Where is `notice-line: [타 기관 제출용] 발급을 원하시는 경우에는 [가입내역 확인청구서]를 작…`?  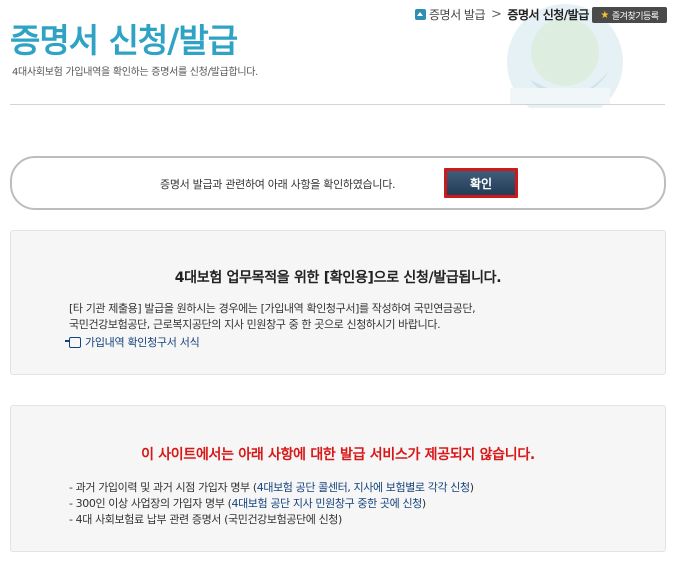 notice-line: [타 기관 제출용] 발급을 원하시는 경우에는 [가입내역 확인청구서]를 작… is located at coordinates (272, 308).